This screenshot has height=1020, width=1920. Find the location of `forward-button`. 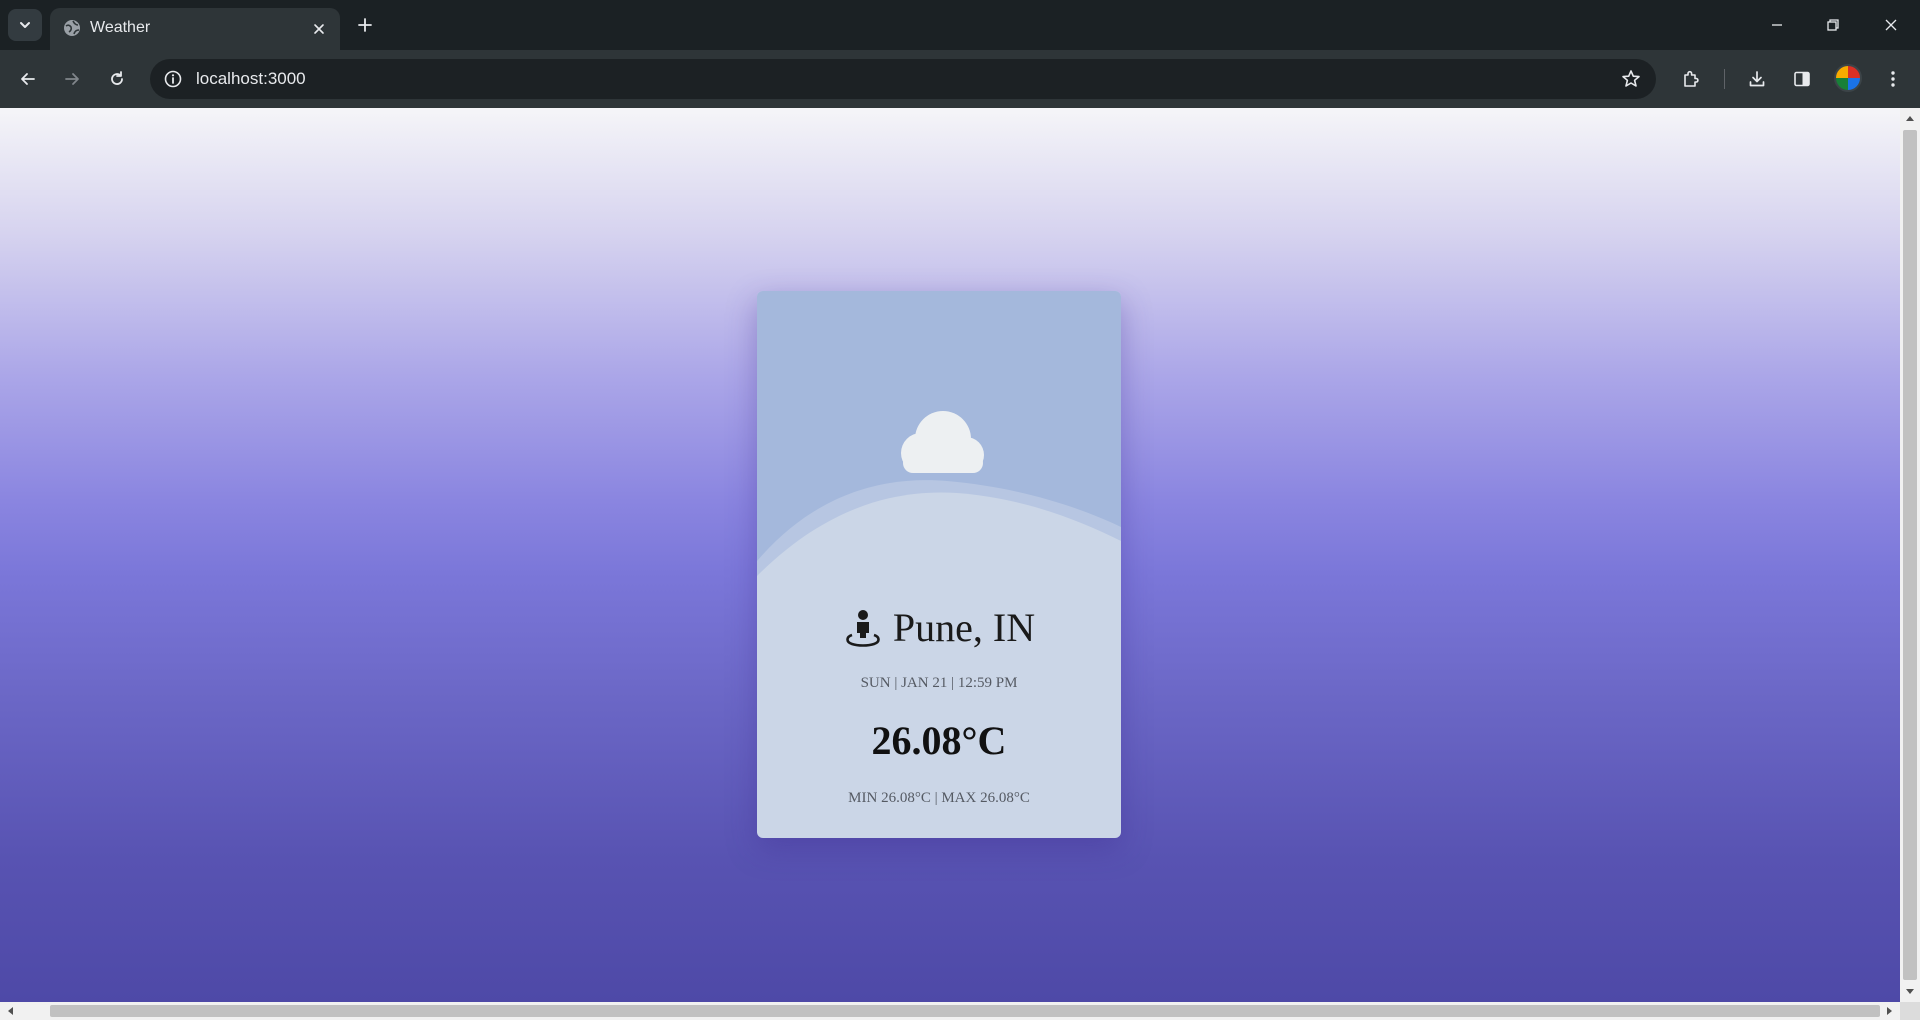

forward-button is located at coordinates (72, 79).